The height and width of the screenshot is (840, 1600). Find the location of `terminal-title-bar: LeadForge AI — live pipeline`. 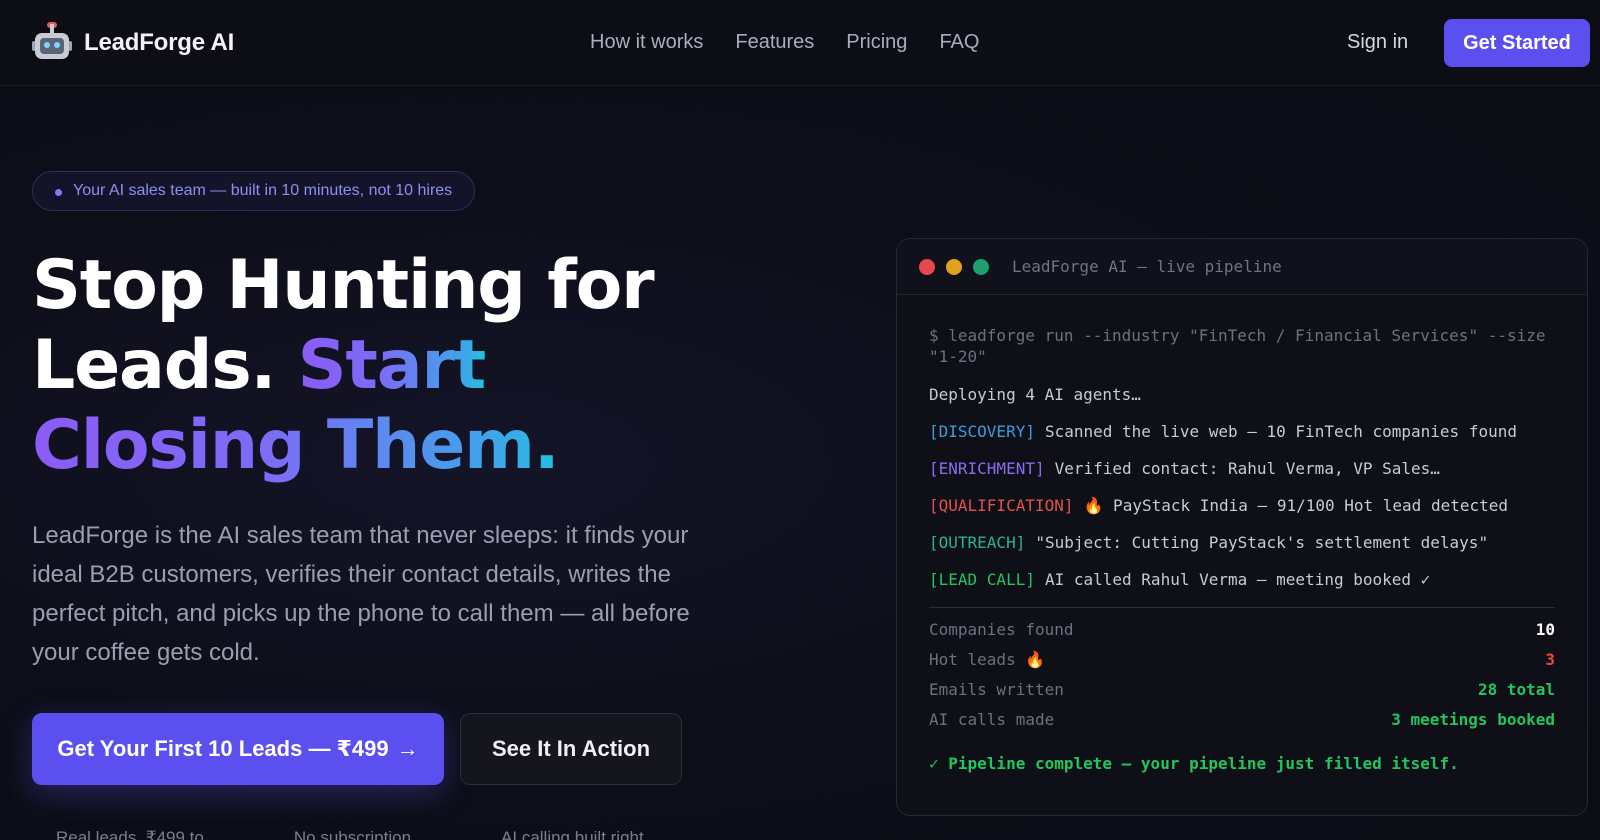

terminal-title-bar: LeadForge AI — live pipeline is located at coordinates (1242, 267).